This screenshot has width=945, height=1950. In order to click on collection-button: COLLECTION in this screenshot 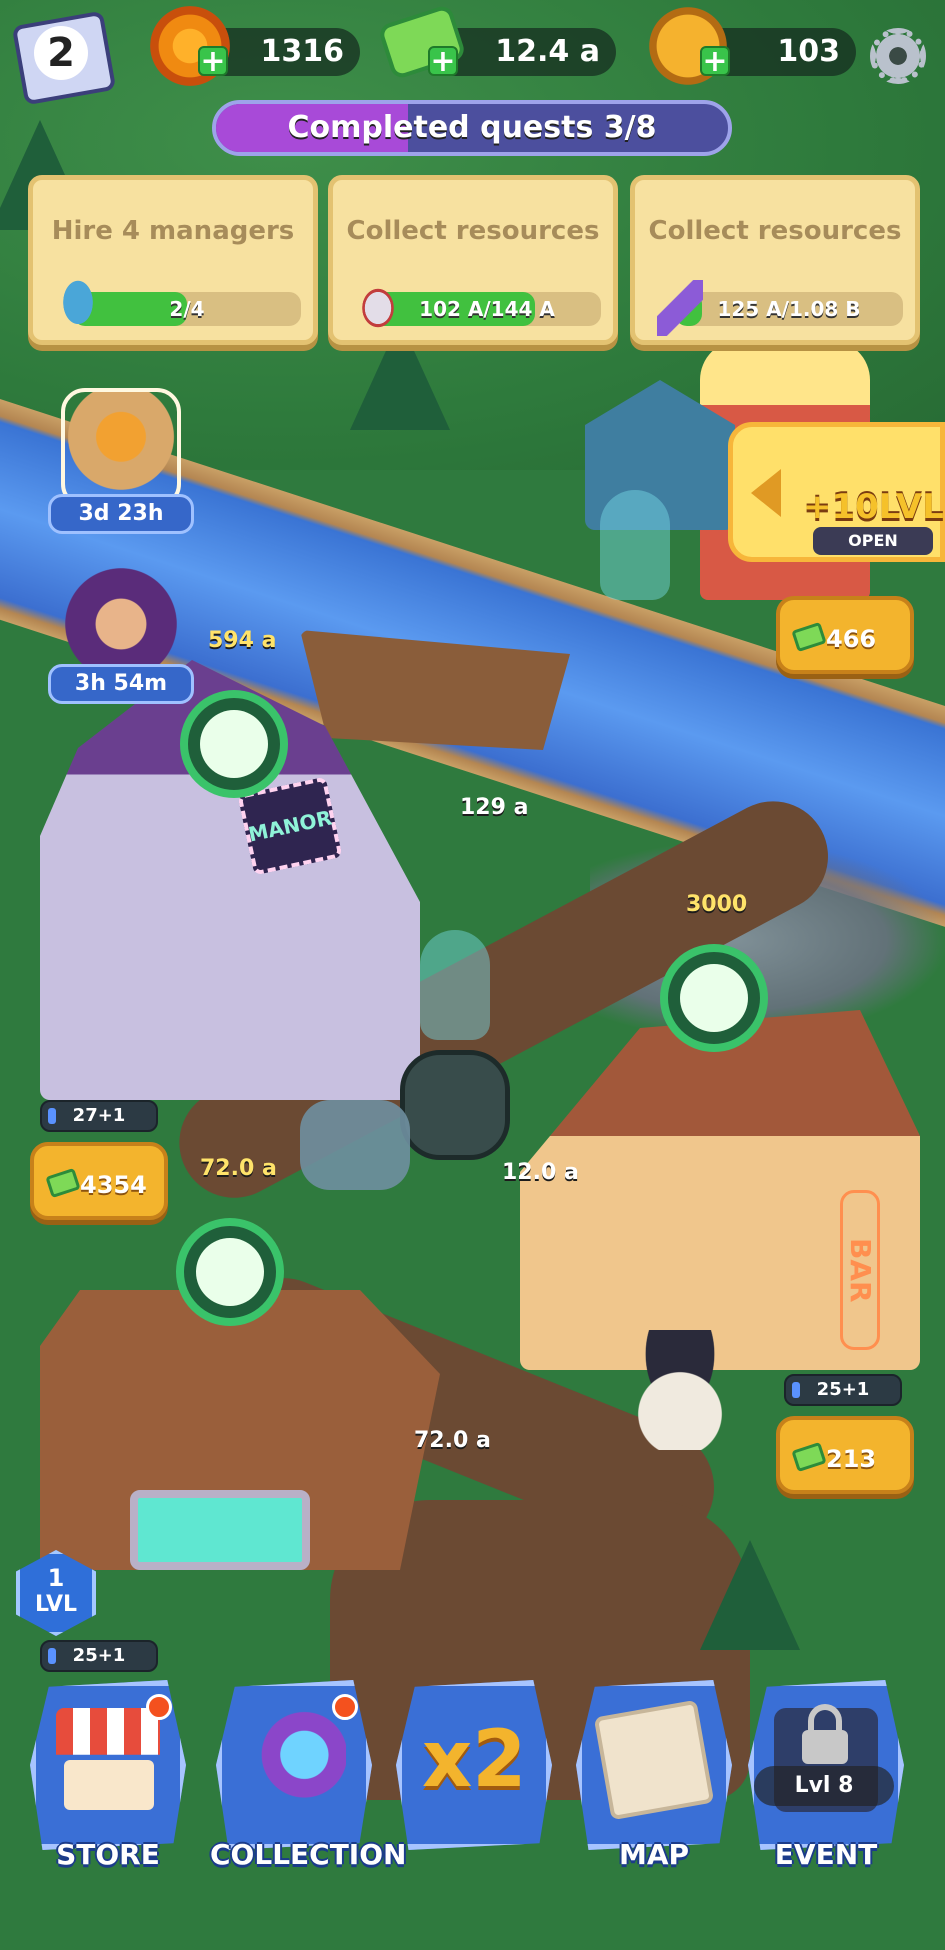, I will do `click(308, 1780)`.